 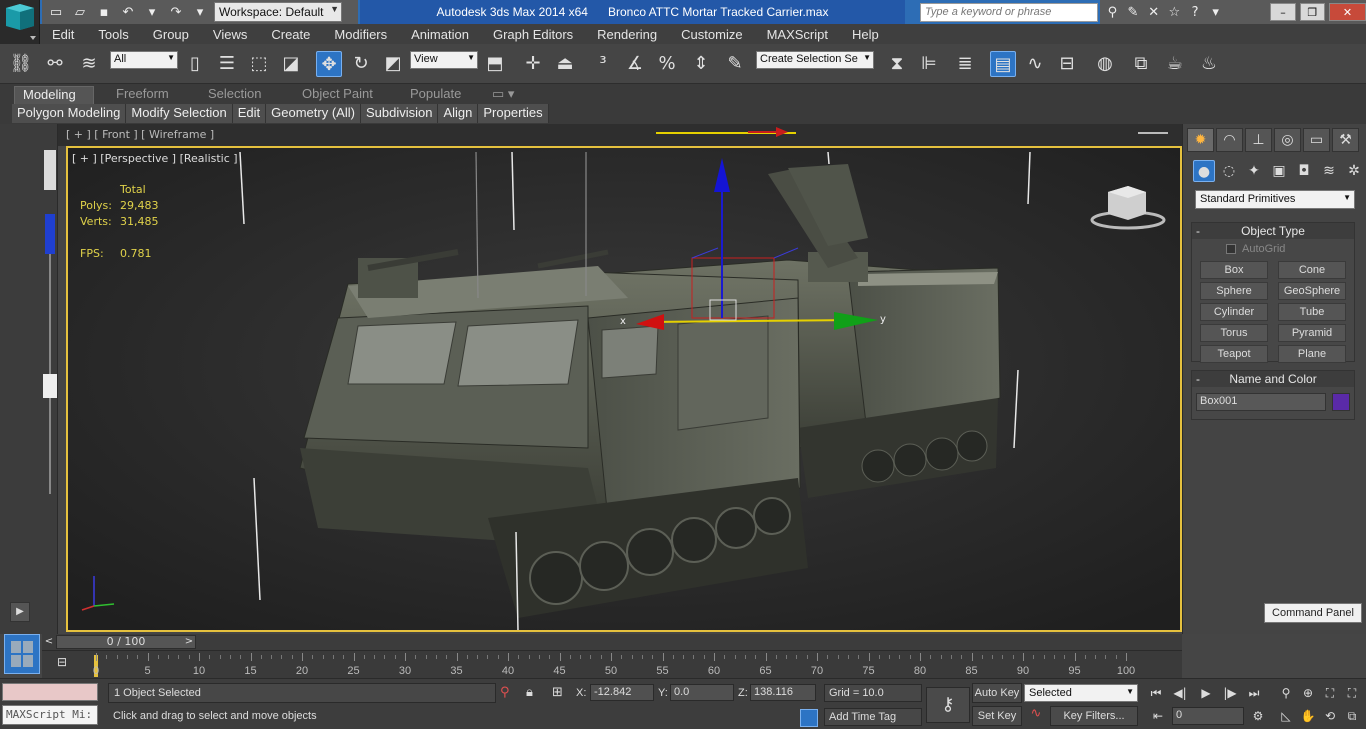 What do you see at coordinates (627, 34) in the screenshot?
I see `menu-rendering: Rendering` at bounding box center [627, 34].